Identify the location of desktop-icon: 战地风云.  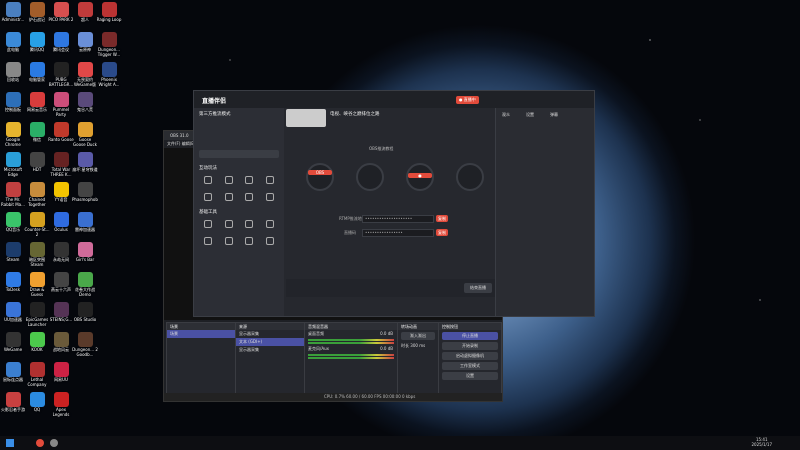
(61, 347).